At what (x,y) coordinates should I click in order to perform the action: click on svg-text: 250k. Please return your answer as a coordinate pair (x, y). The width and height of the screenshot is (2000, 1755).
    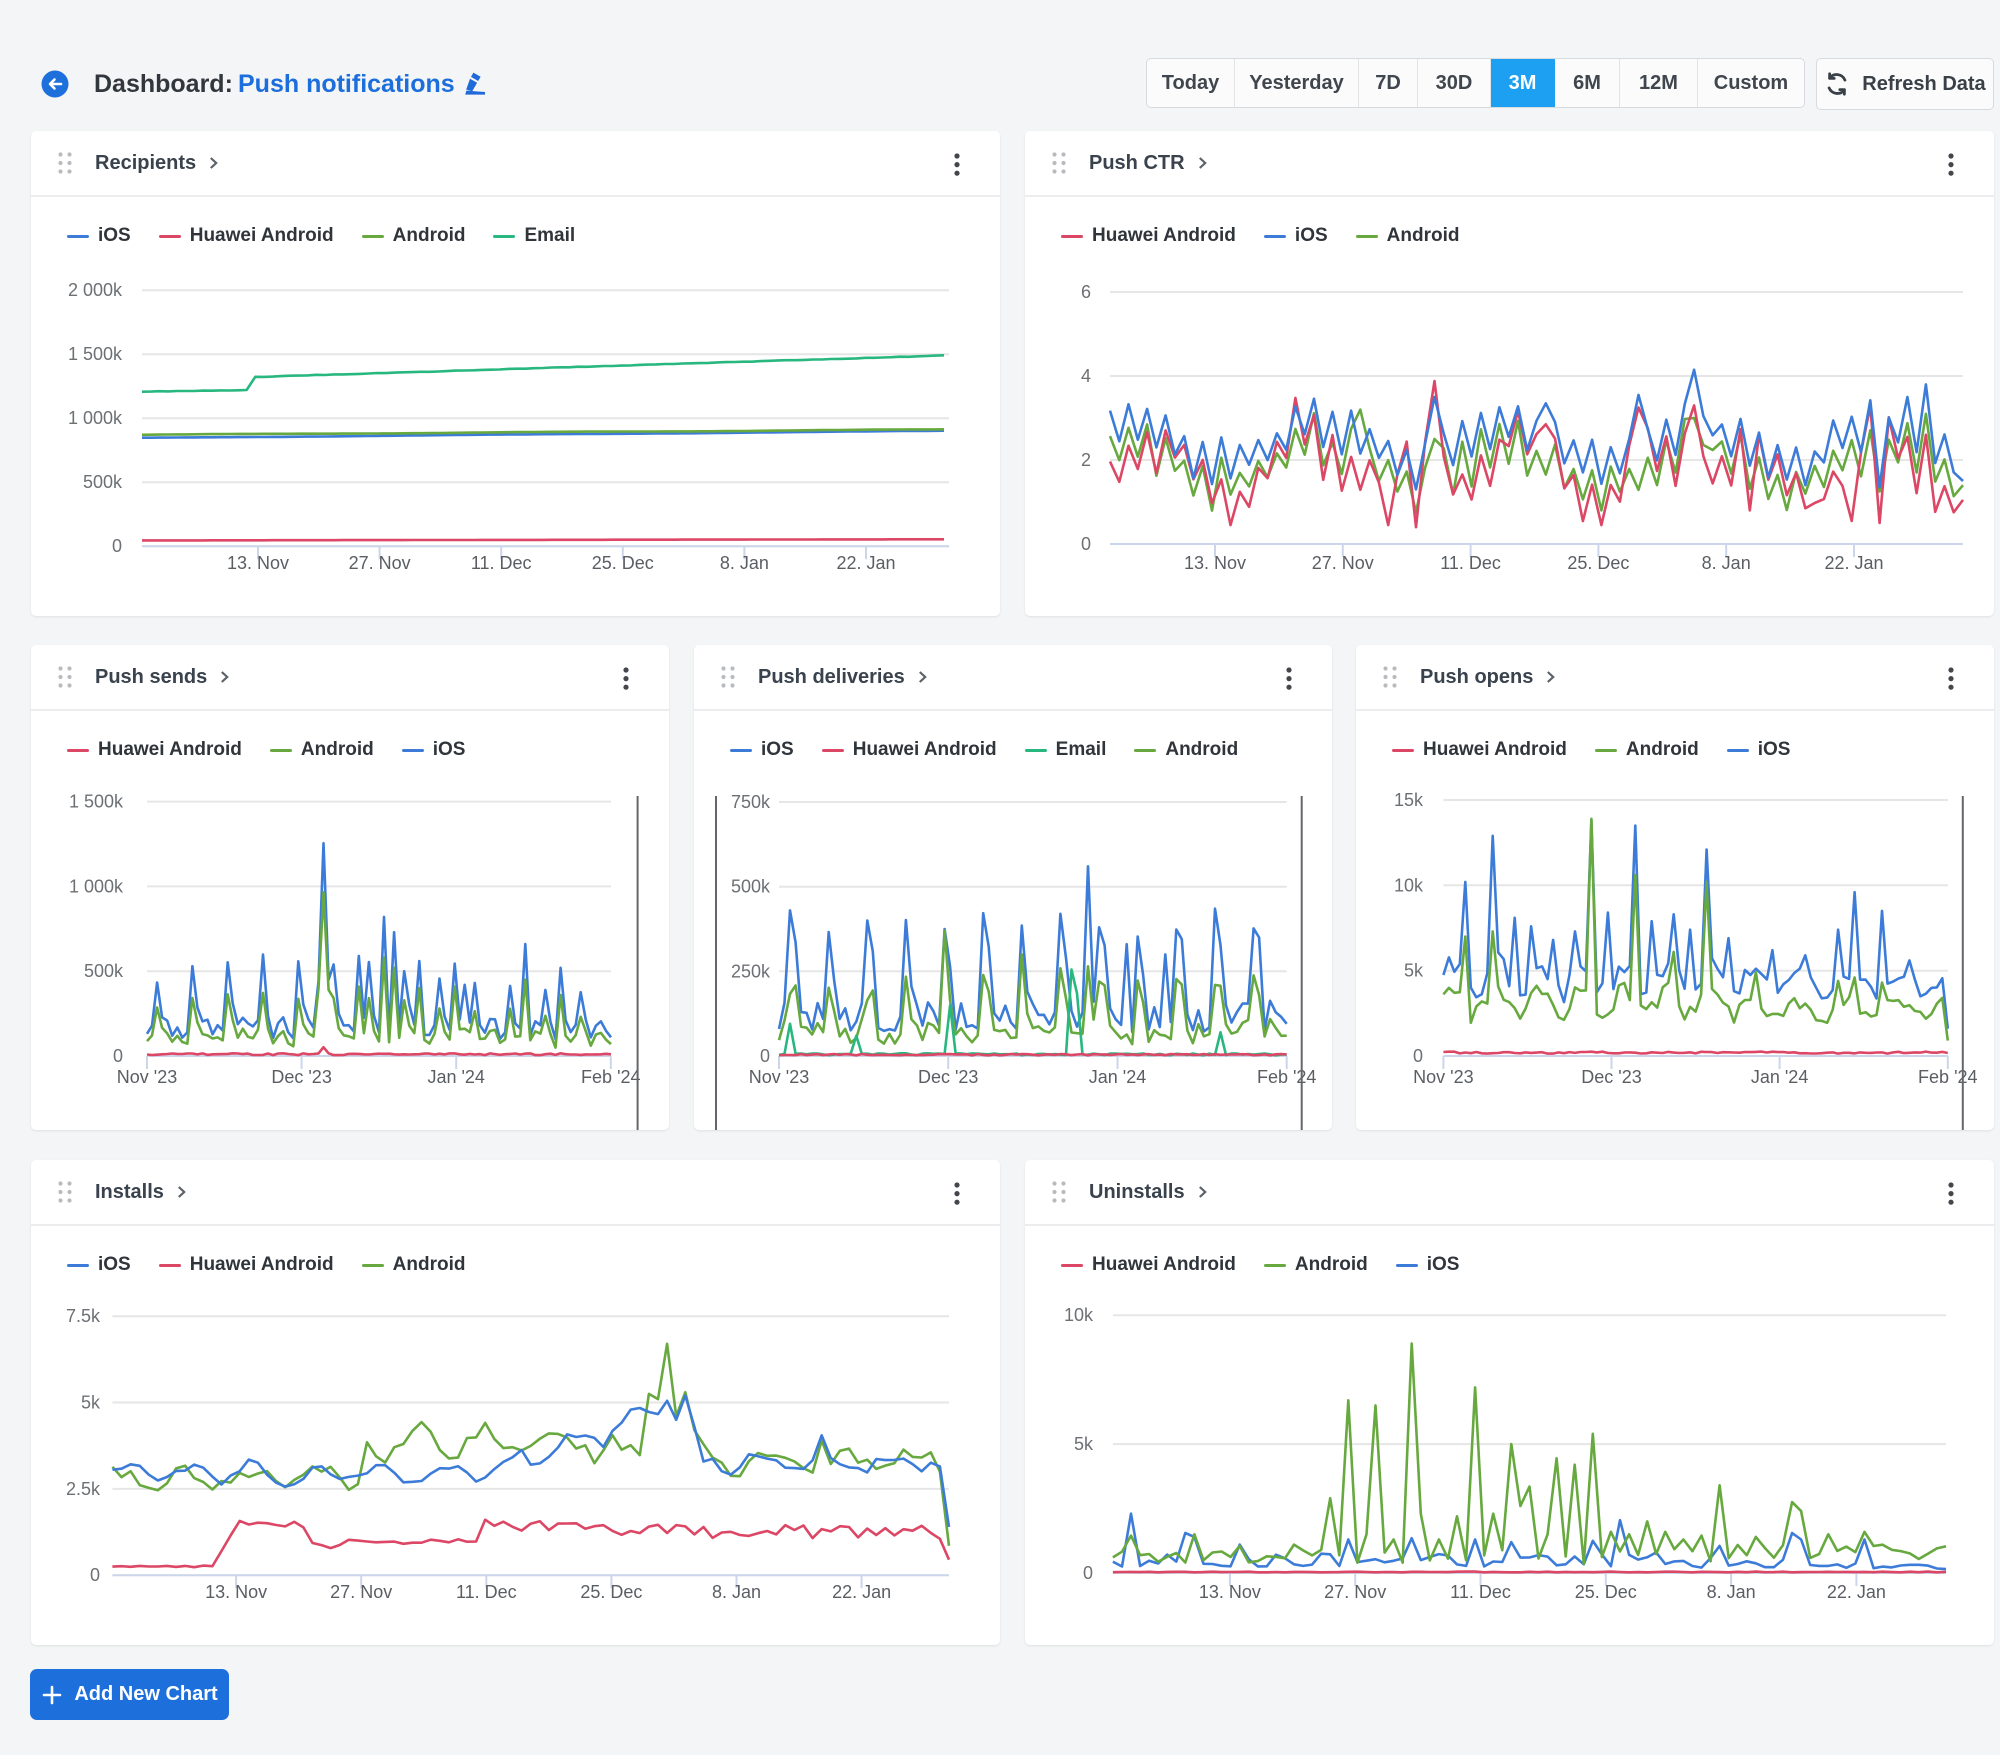
    Looking at the image, I should click on (751, 971).